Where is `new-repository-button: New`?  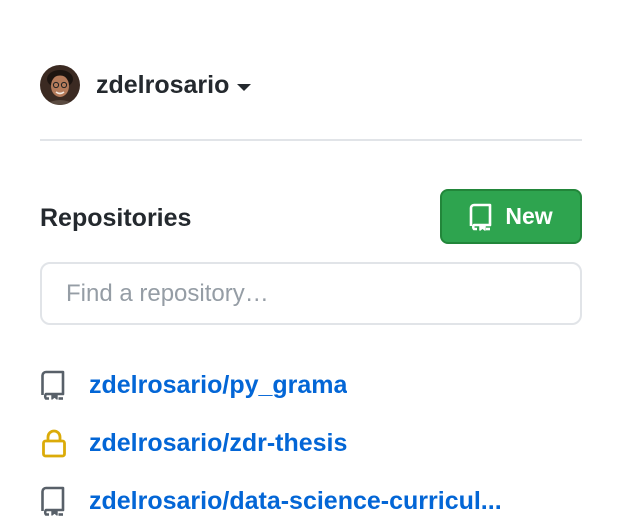
new-repository-button: New is located at coordinates (511, 216).